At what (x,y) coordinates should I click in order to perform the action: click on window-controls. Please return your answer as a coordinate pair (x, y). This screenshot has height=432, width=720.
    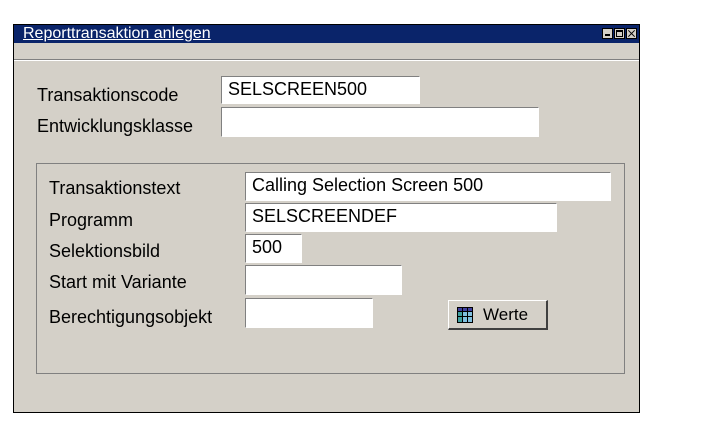
    Looking at the image, I should click on (619, 34).